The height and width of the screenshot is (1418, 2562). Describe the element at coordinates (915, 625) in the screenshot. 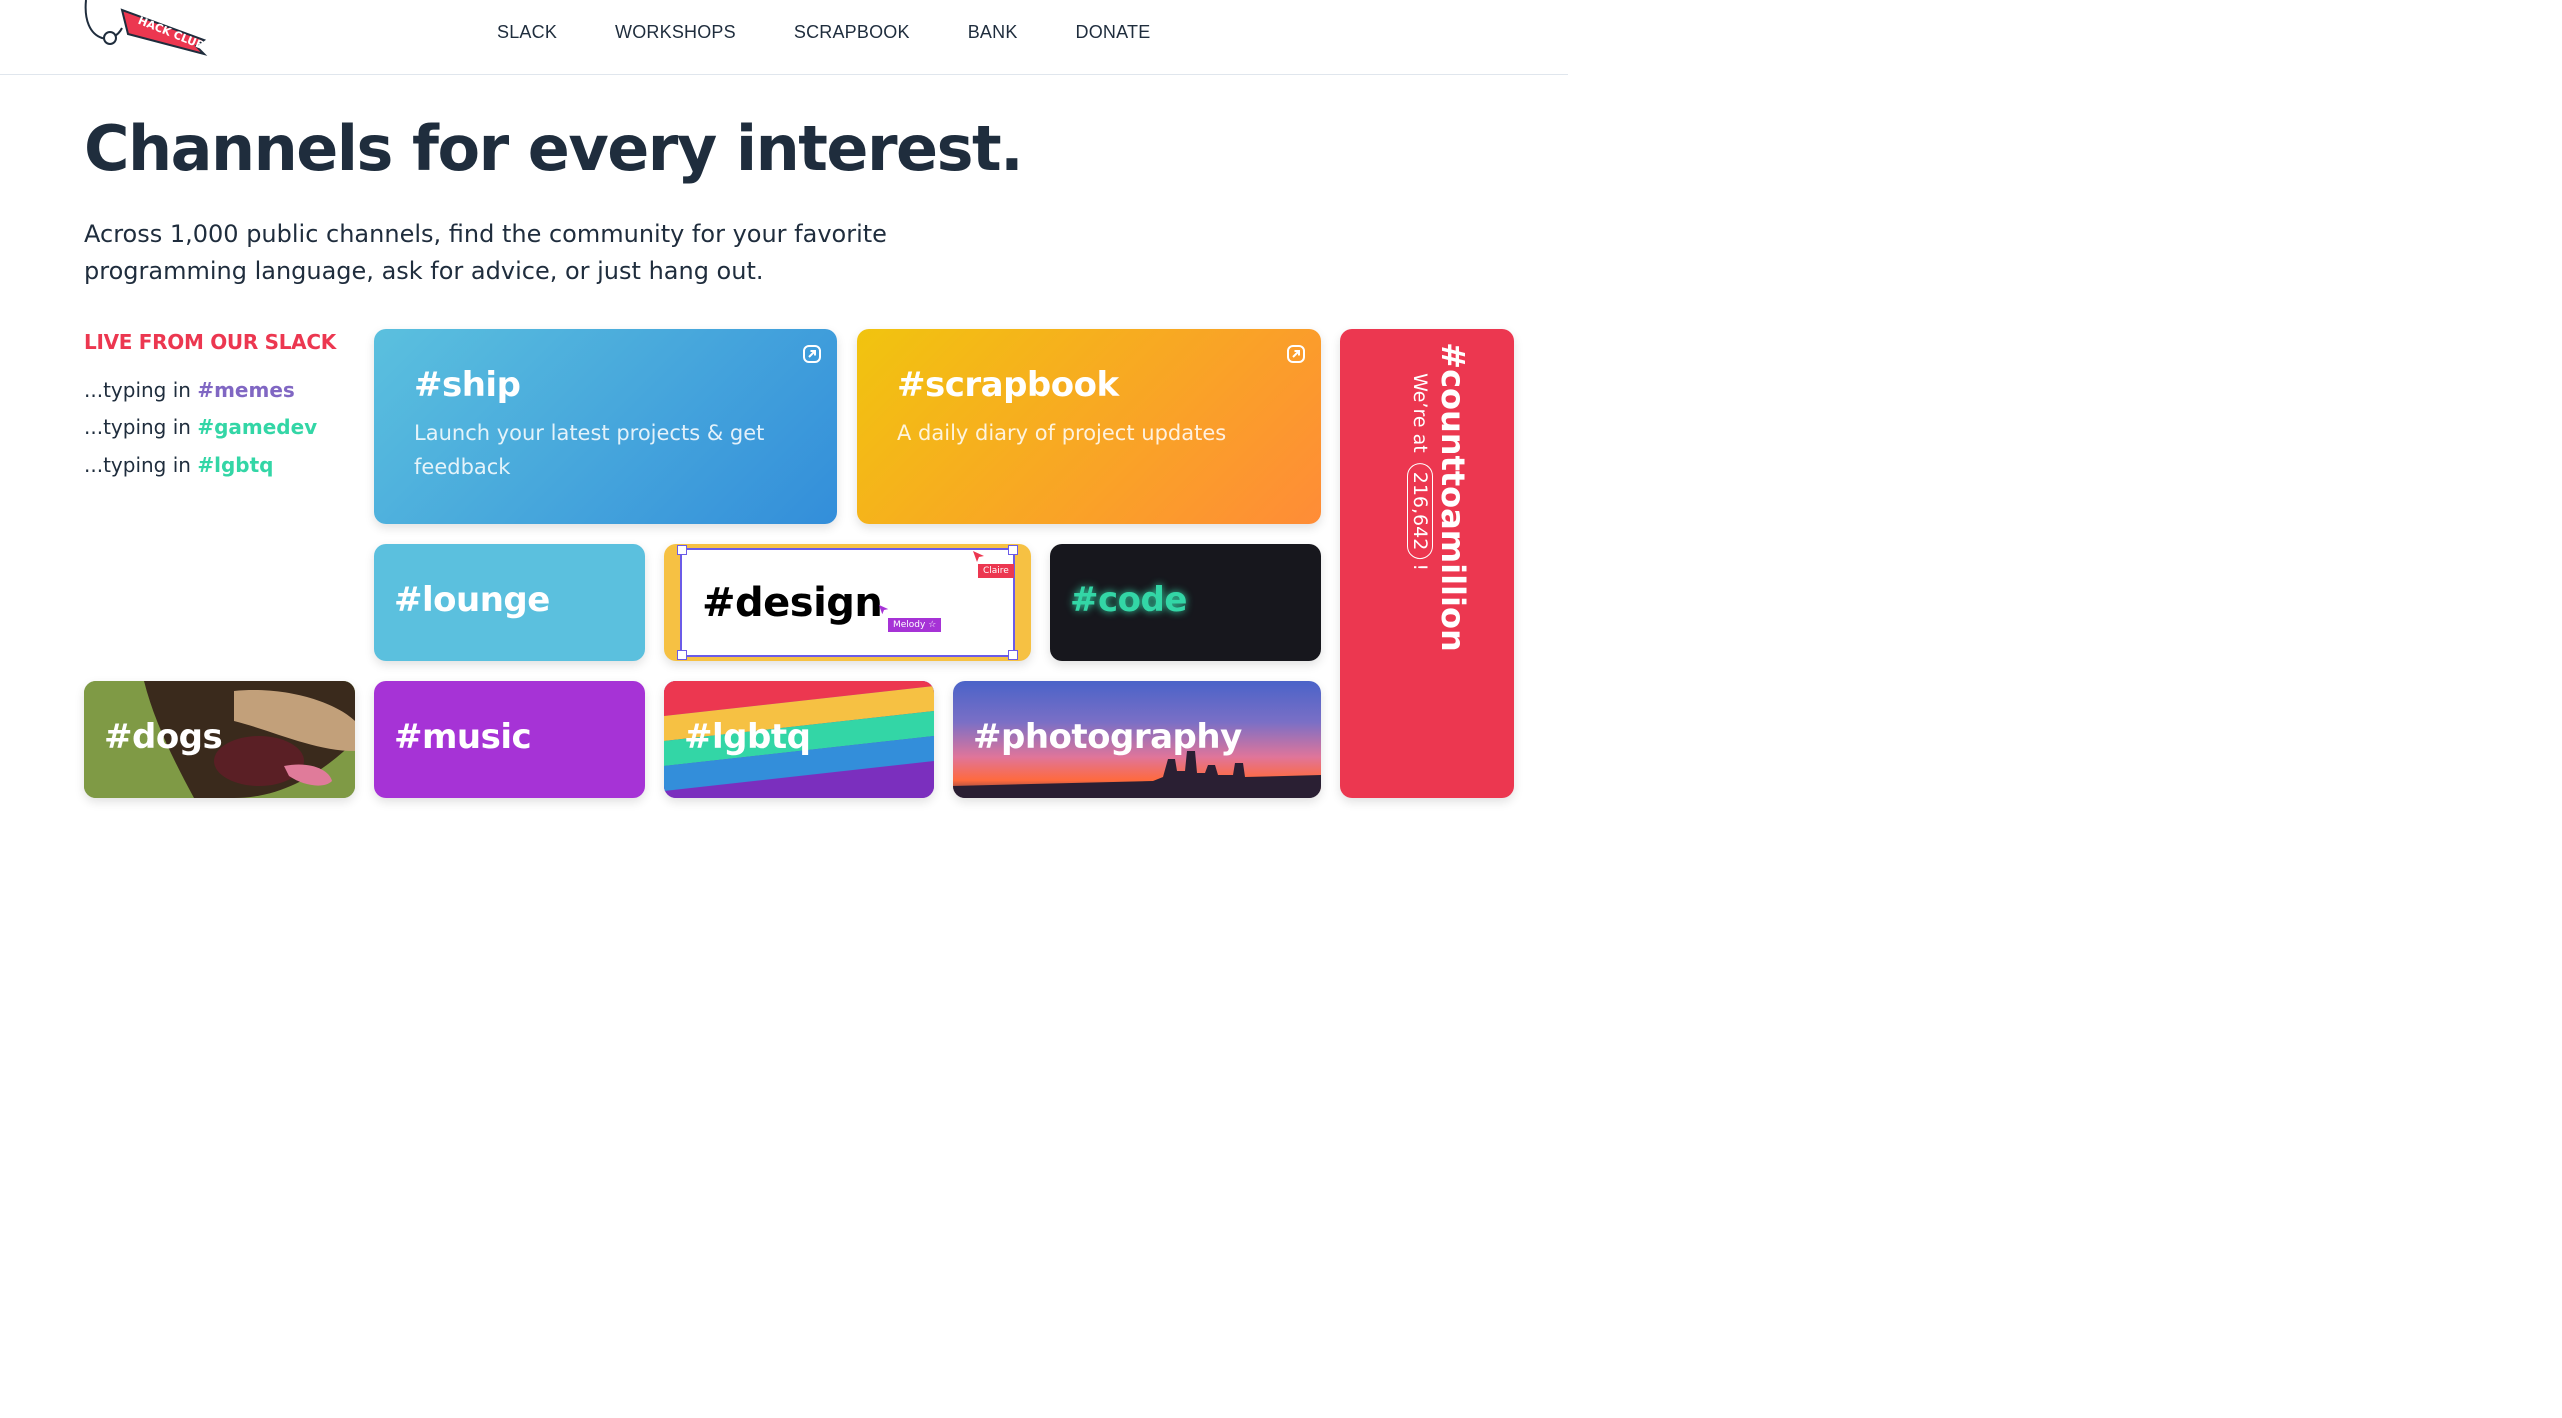

I see `cursor-label-melody: Melody ☆` at that location.